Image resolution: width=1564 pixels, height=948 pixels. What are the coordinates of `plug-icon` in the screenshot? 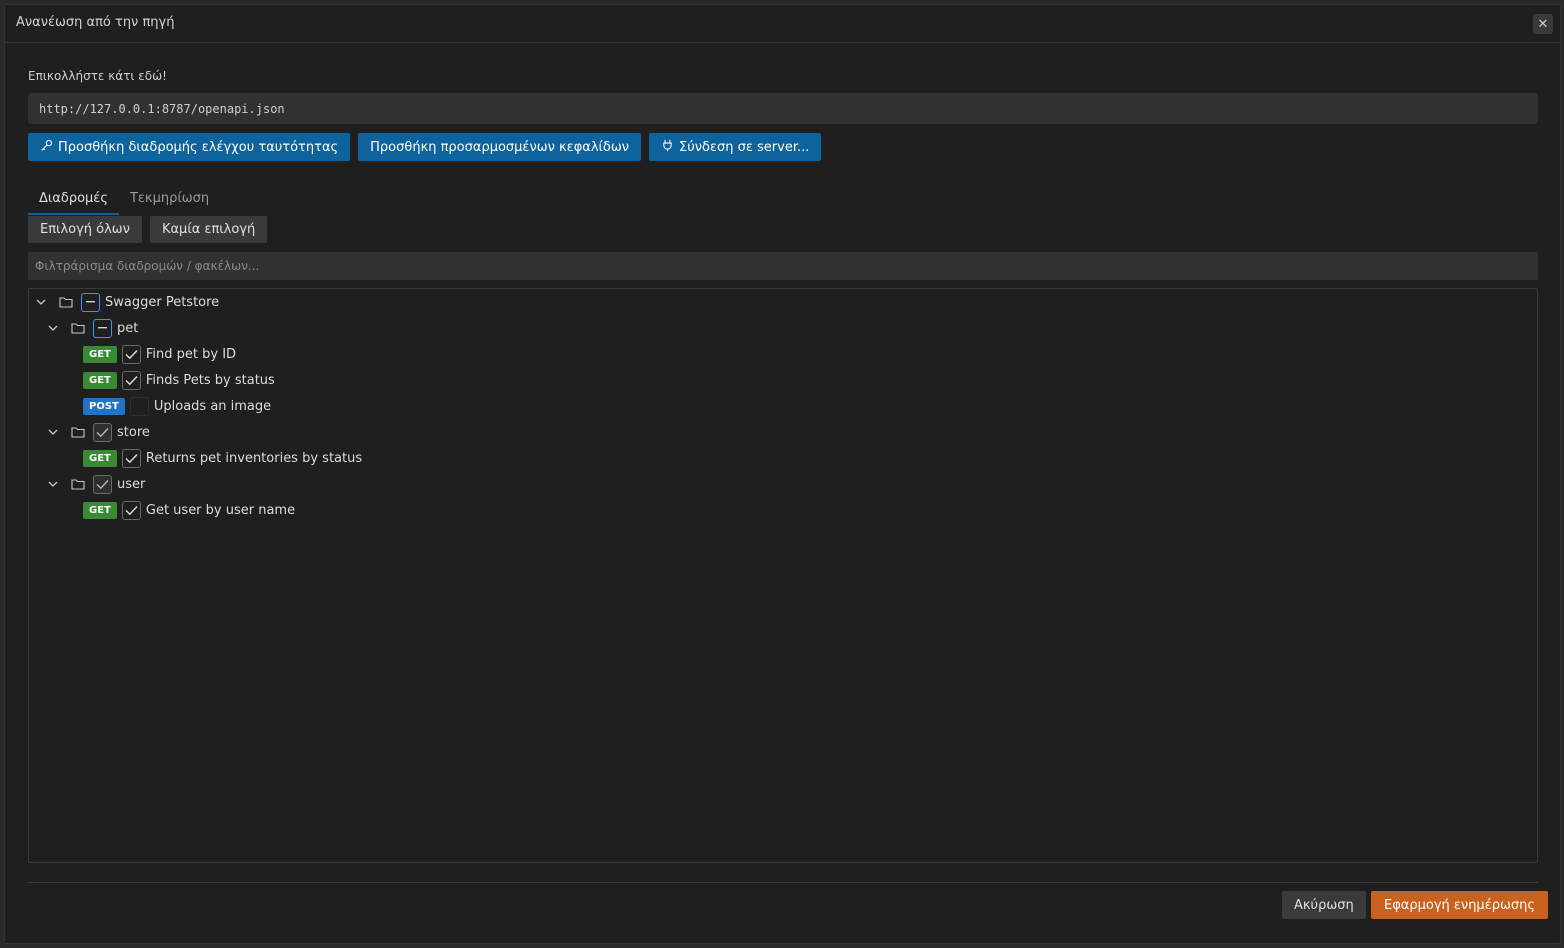 It's located at (667, 147).